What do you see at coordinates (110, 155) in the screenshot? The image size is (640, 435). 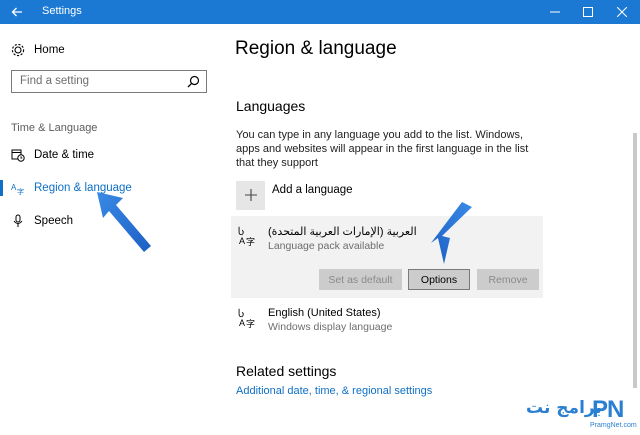 I see `nav-date-time: Date & time` at bounding box center [110, 155].